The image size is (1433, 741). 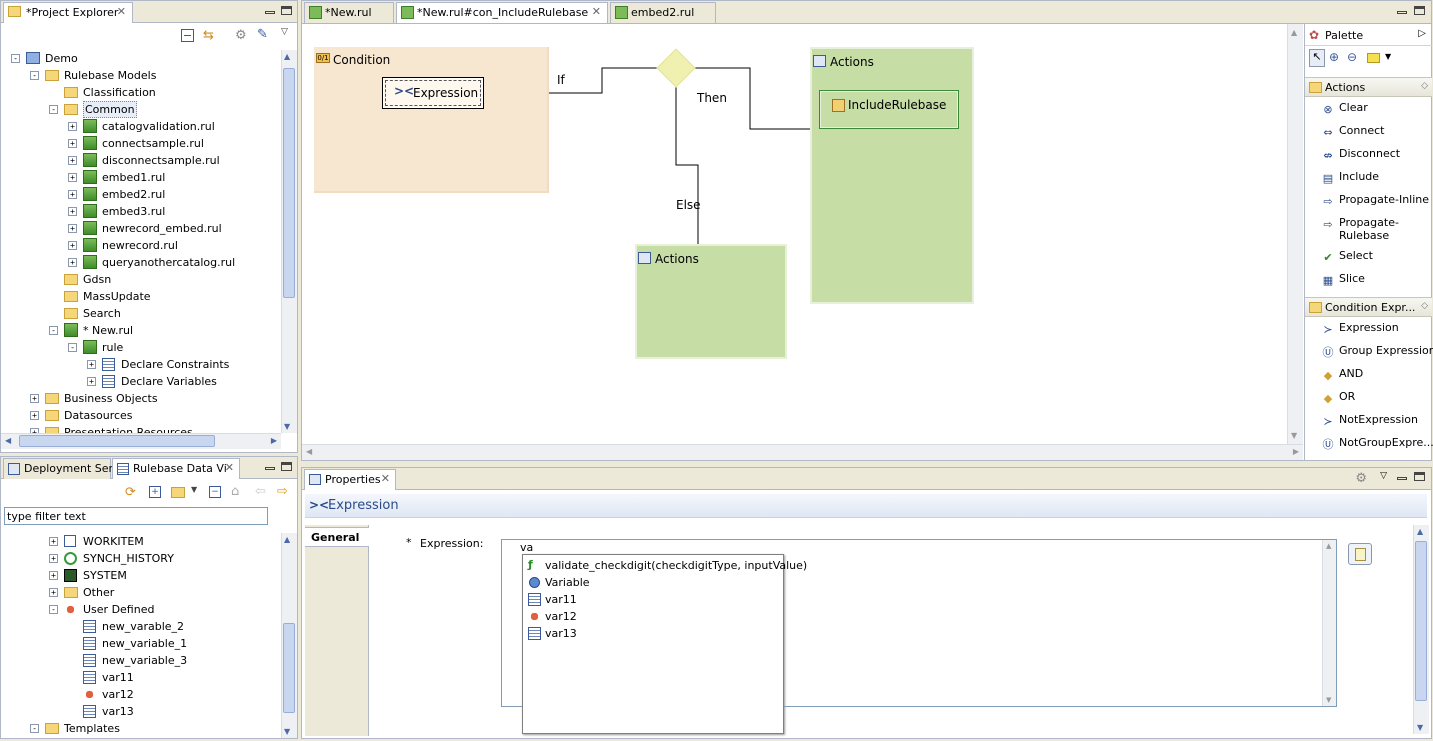 What do you see at coordinates (155, 492) in the screenshot?
I see `expand-icon: +` at bounding box center [155, 492].